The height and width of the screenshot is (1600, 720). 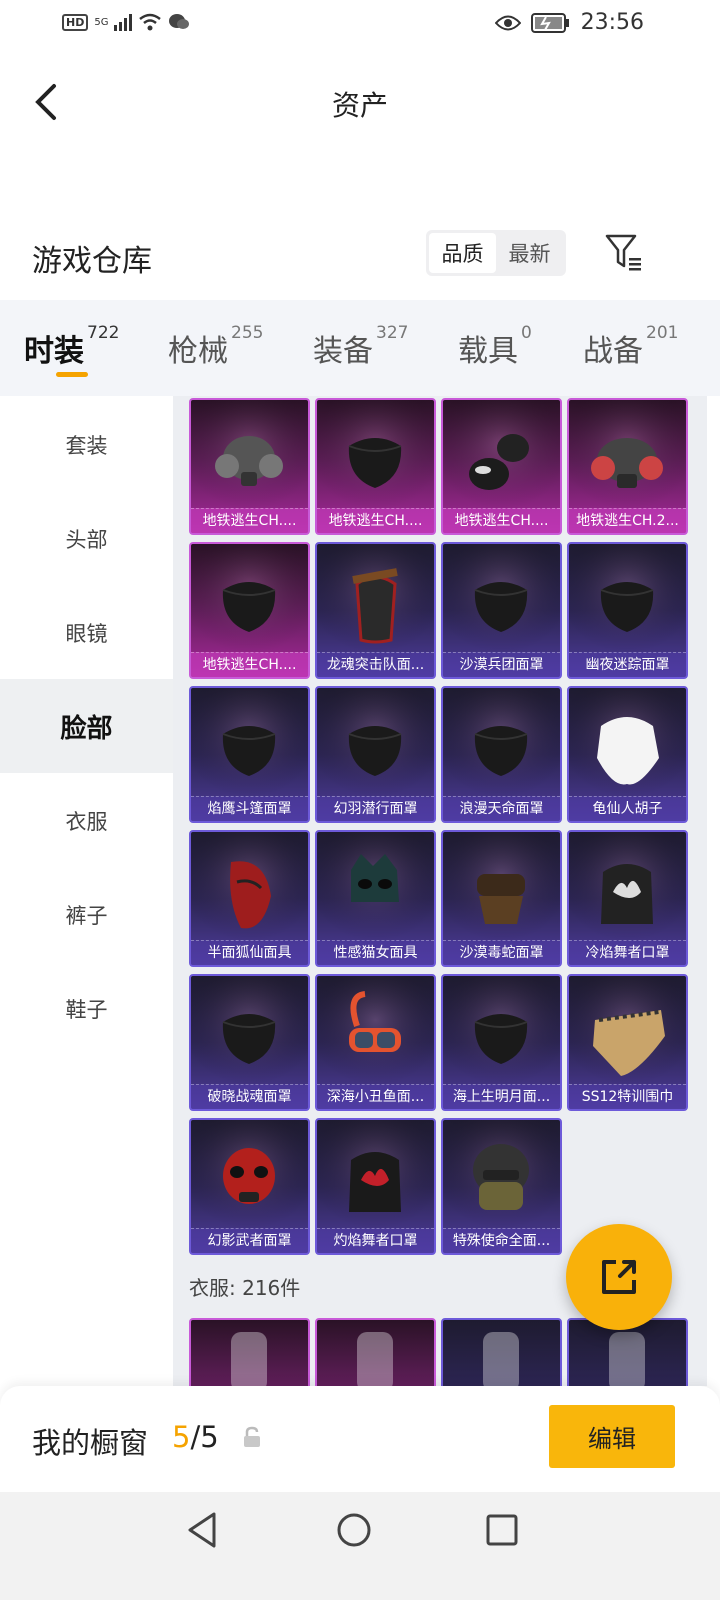 I want to click on item-card: 沙漠兵团面罩, so click(x=501, y=610).